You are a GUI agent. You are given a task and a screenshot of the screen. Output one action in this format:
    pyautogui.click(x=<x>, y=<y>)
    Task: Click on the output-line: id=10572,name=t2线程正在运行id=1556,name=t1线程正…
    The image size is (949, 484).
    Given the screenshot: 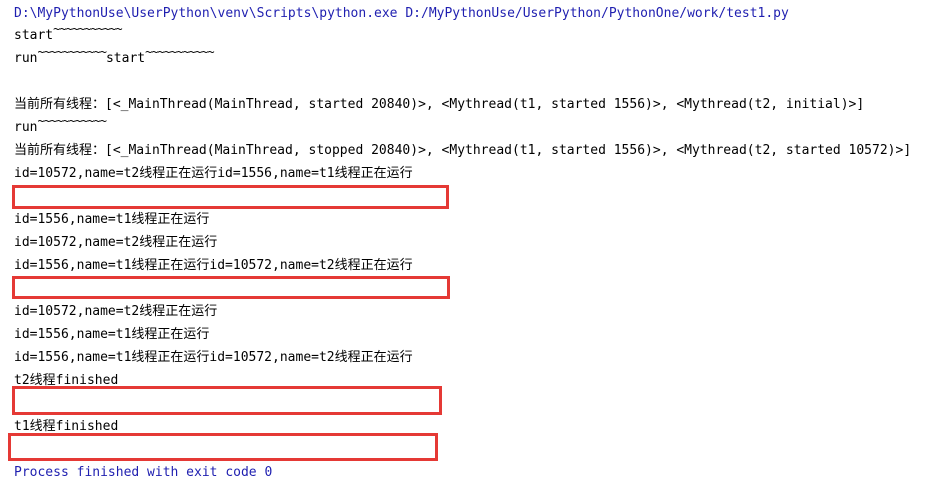 What is the action you would take?
    pyautogui.click(x=213, y=173)
    